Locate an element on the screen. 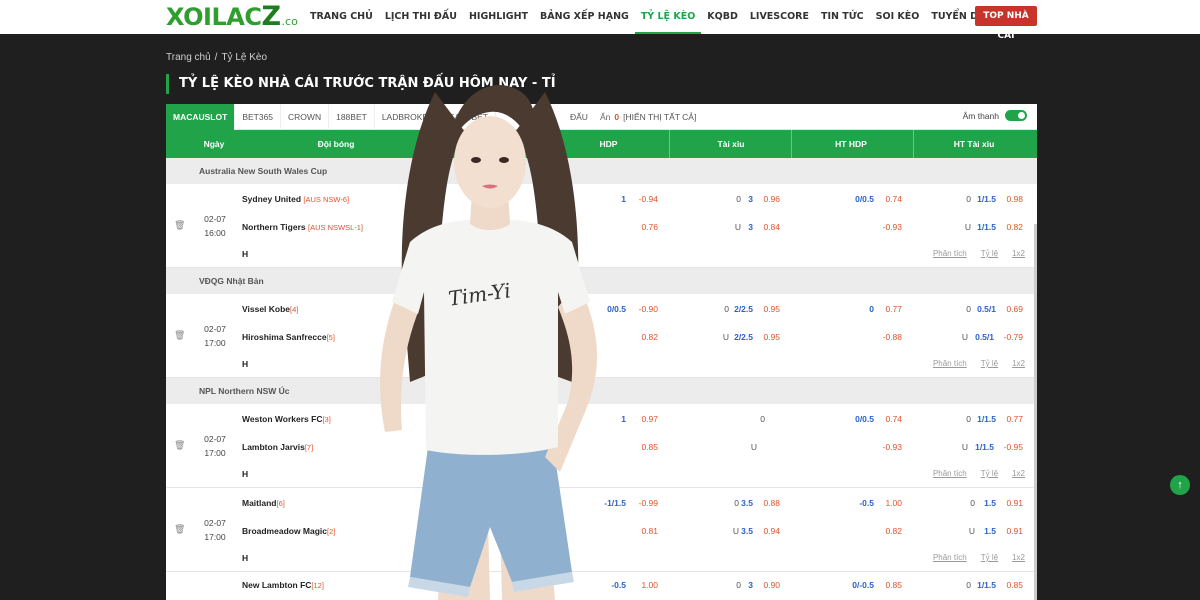 This screenshot has height=600, width=1200. ou-under-odd: 0.94 is located at coordinates (768, 531).